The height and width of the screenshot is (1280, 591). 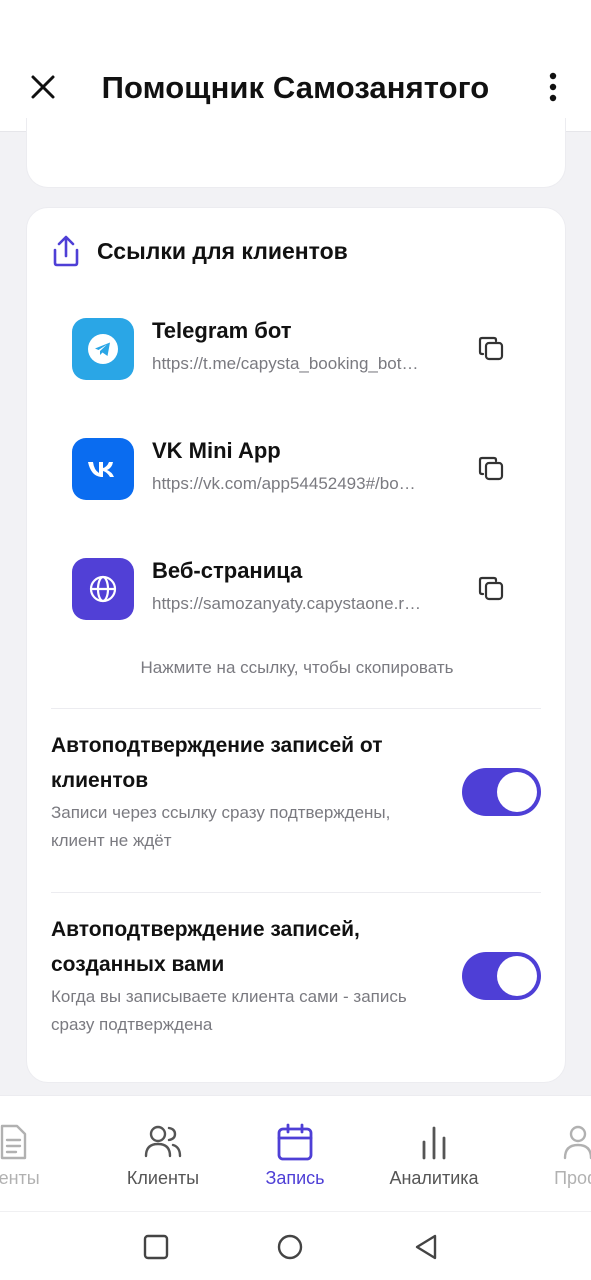 What do you see at coordinates (163, 1178) in the screenshot?
I see `nav-label: Клиенты` at bounding box center [163, 1178].